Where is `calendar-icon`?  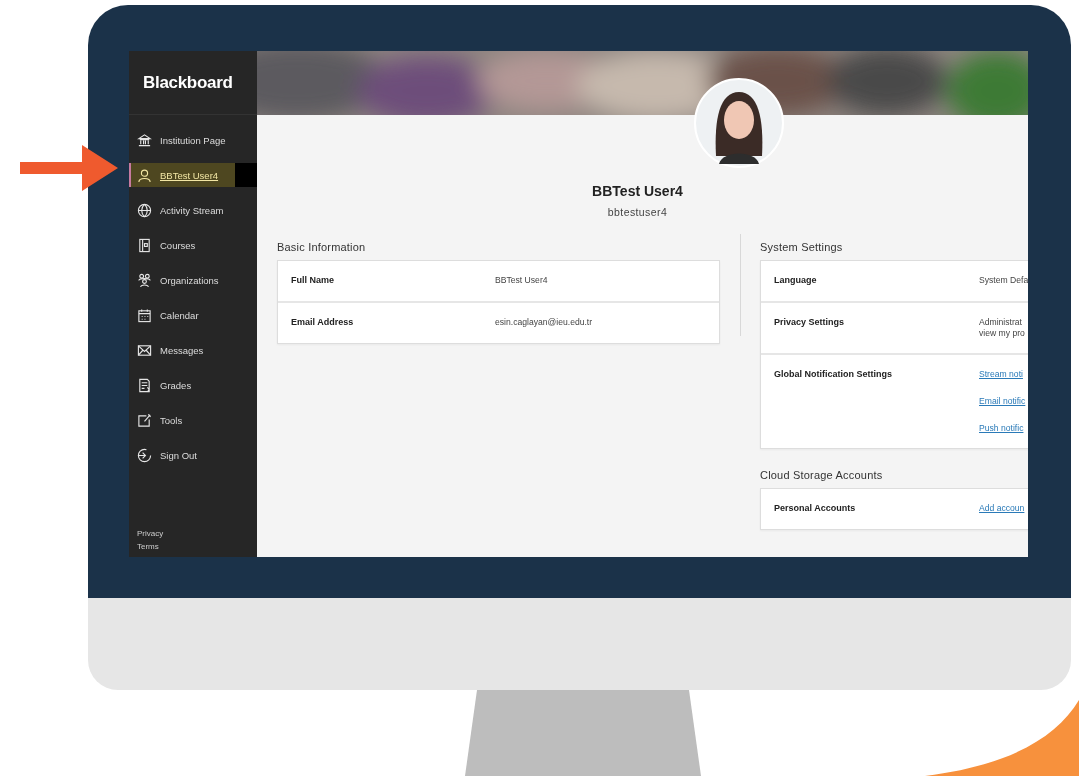
calendar-icon is located at coordinates (144, 315).